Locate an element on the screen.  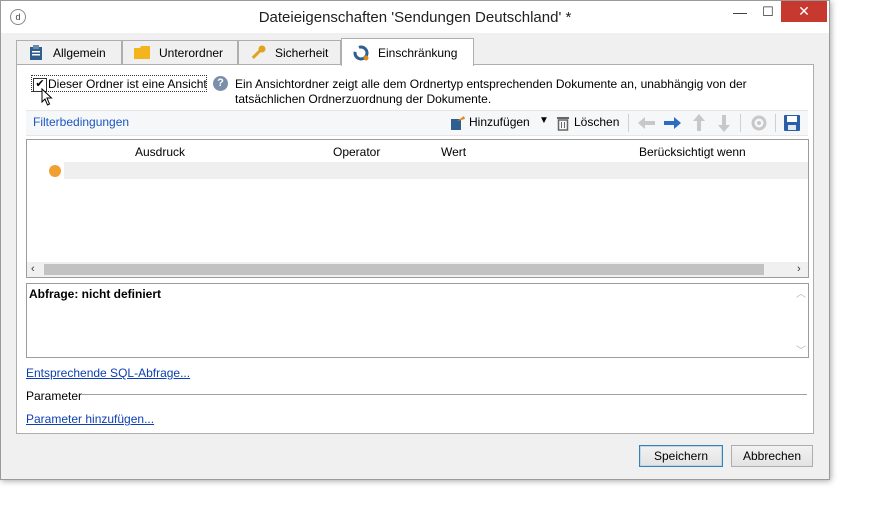
delete-button: Löschen is located at coordinates (596, 122).